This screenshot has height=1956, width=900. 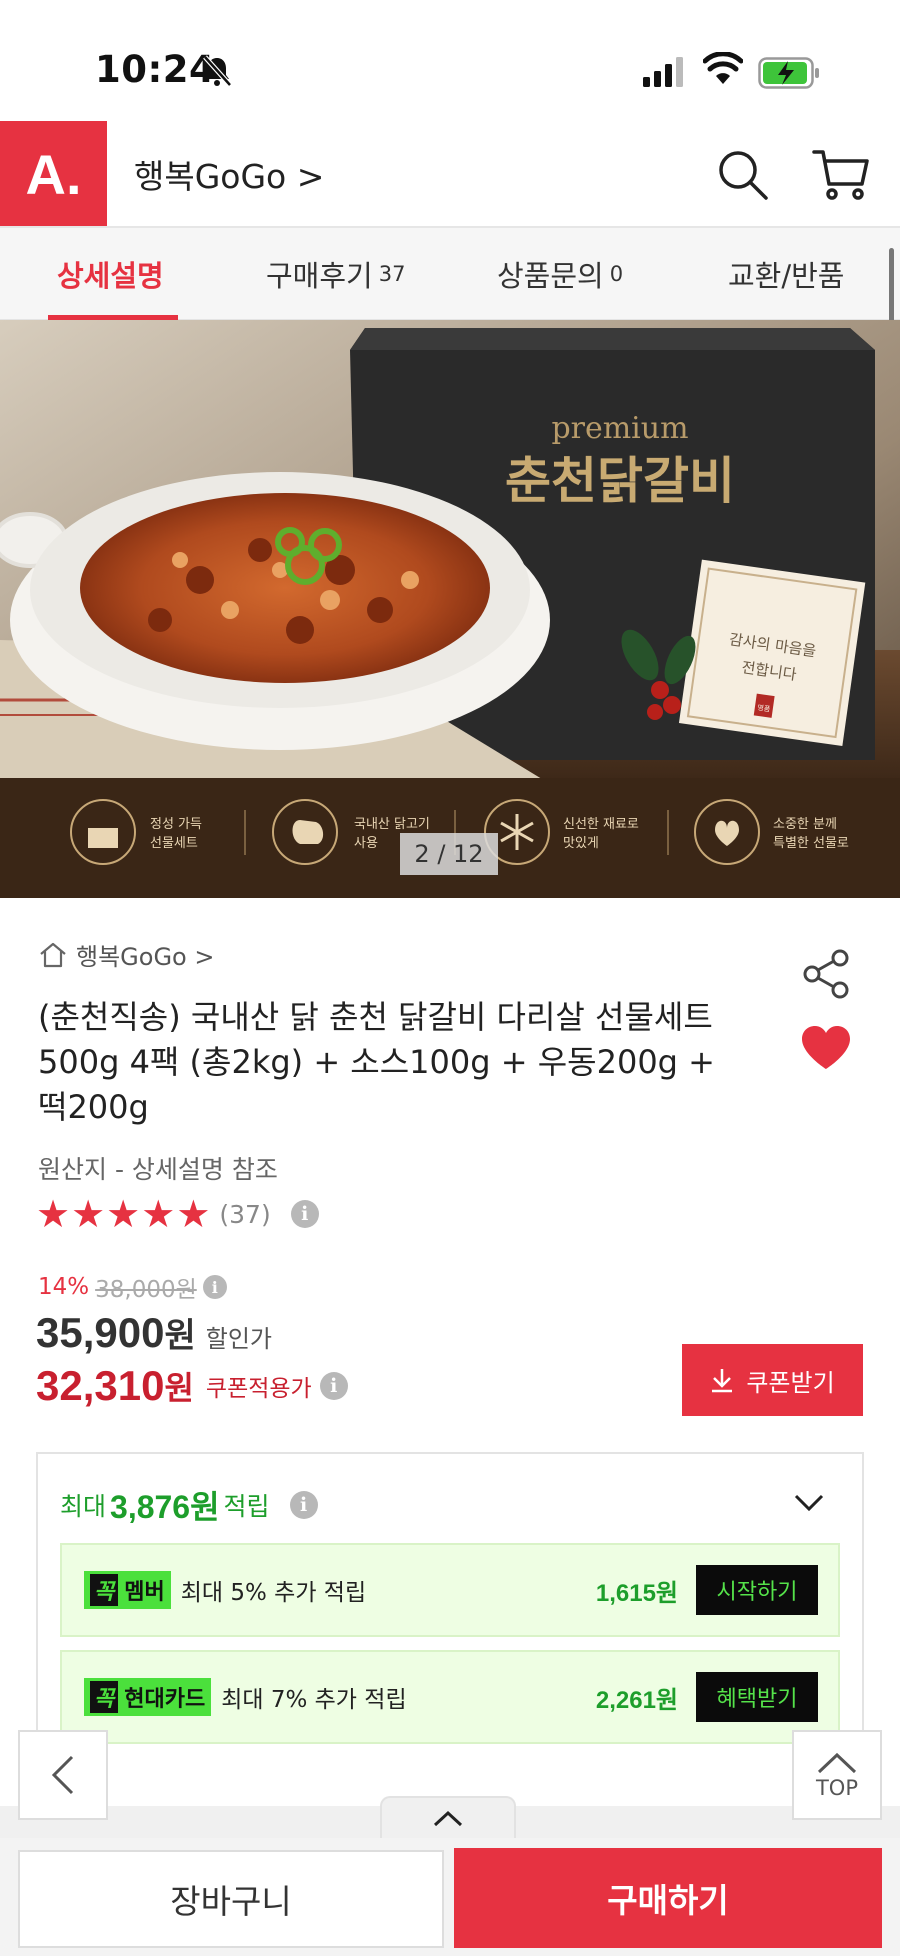 I want to click on top-label: TOP, so click(x=837, y=1788).